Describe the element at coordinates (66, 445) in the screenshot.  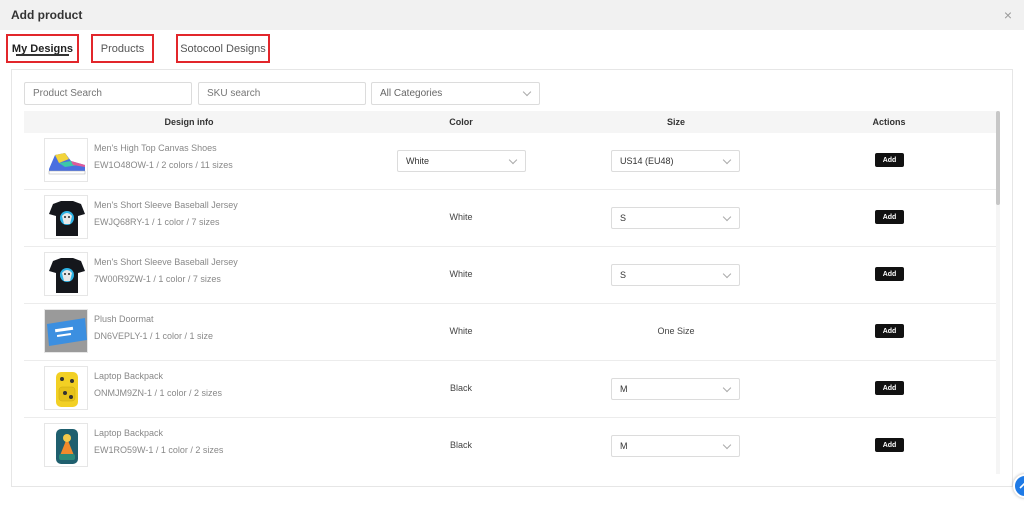
I see `backpack-teal-thumbnail` at that location.